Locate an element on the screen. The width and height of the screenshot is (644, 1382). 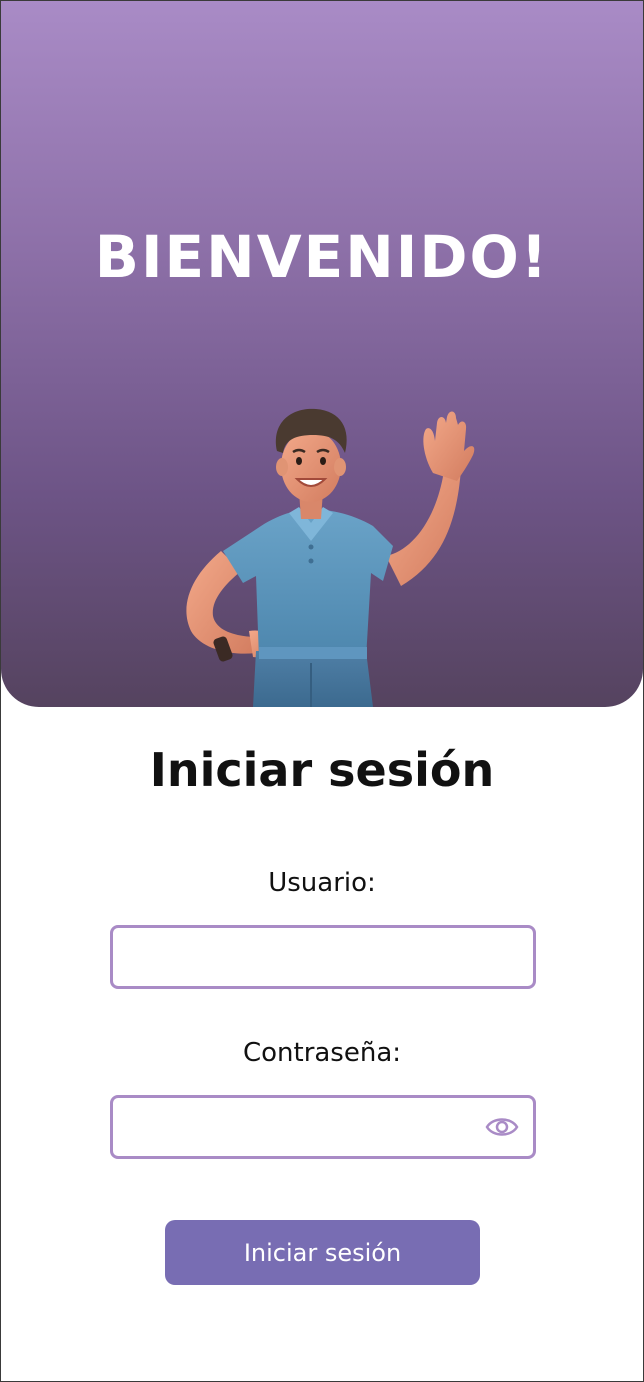
username-field-box is located at coordinates (323, 957).